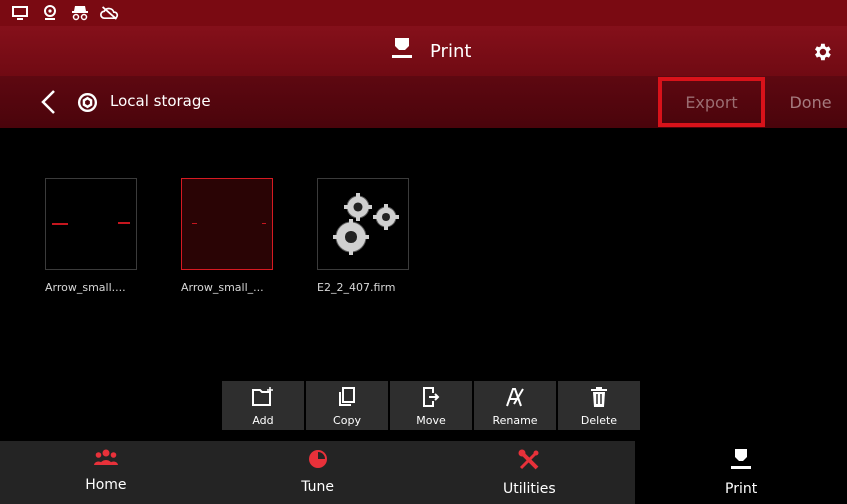  What do you see at coordinates (423, 102) in the screenshot?
I see `location-bar: Local storage Export Done` at bounding box center [423, 102].